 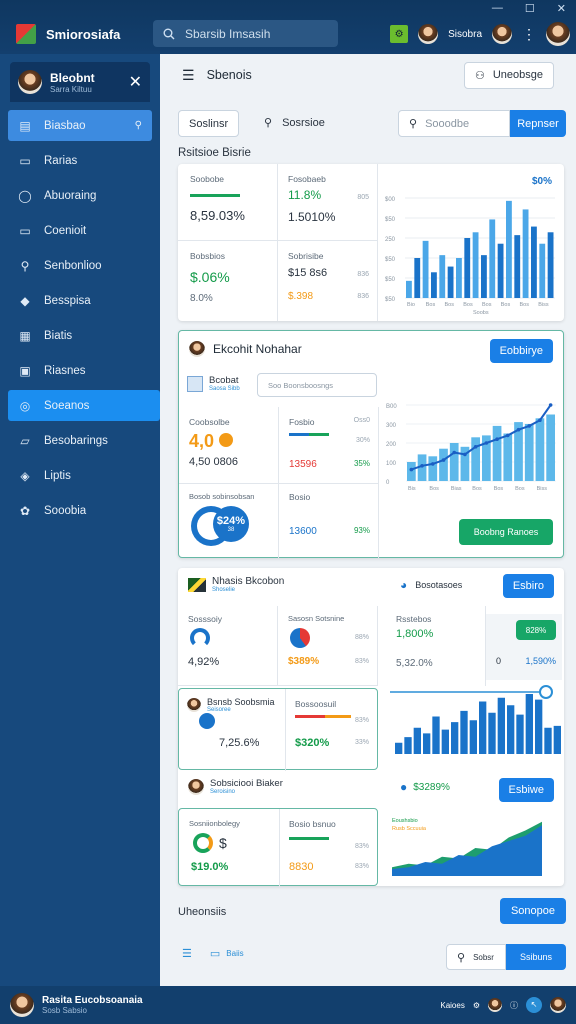 I want to click on filter-button: Soslinsr, so click(x=209, y=123).